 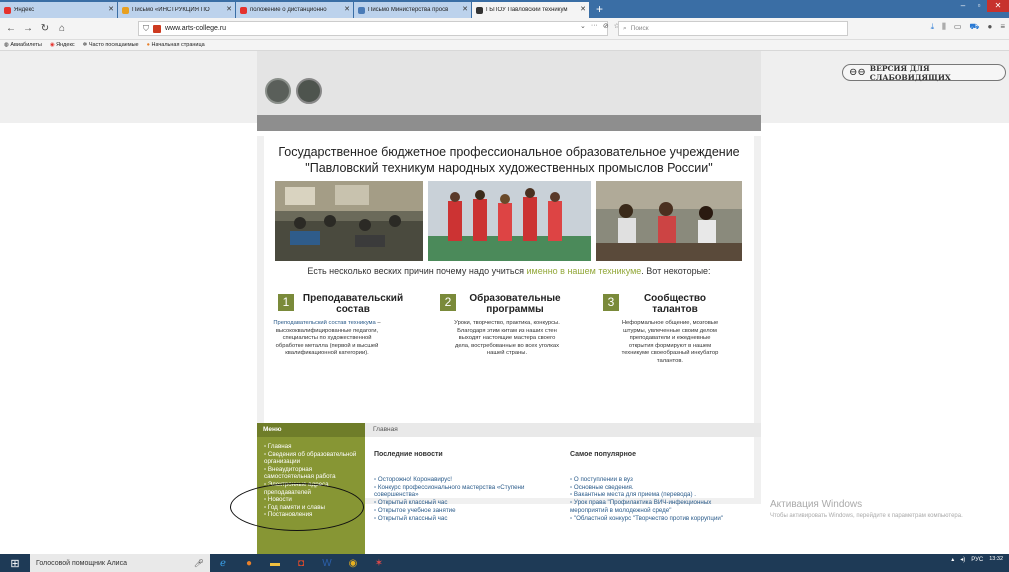 I want to click on microphone-icon: 🎤︎, so click(x=199, y=563).